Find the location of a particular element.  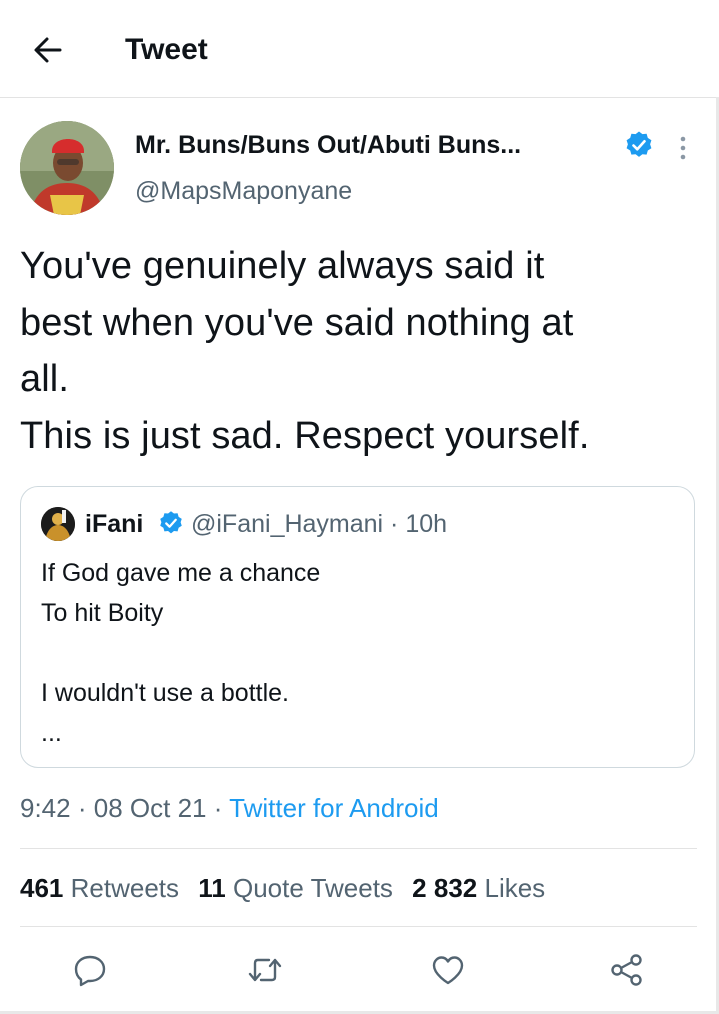

quoted-avatar-image is located at coordinates (58, 524).